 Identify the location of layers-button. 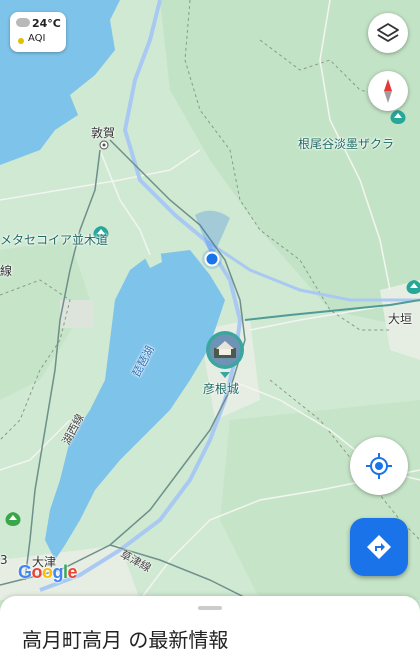
(388, 33).